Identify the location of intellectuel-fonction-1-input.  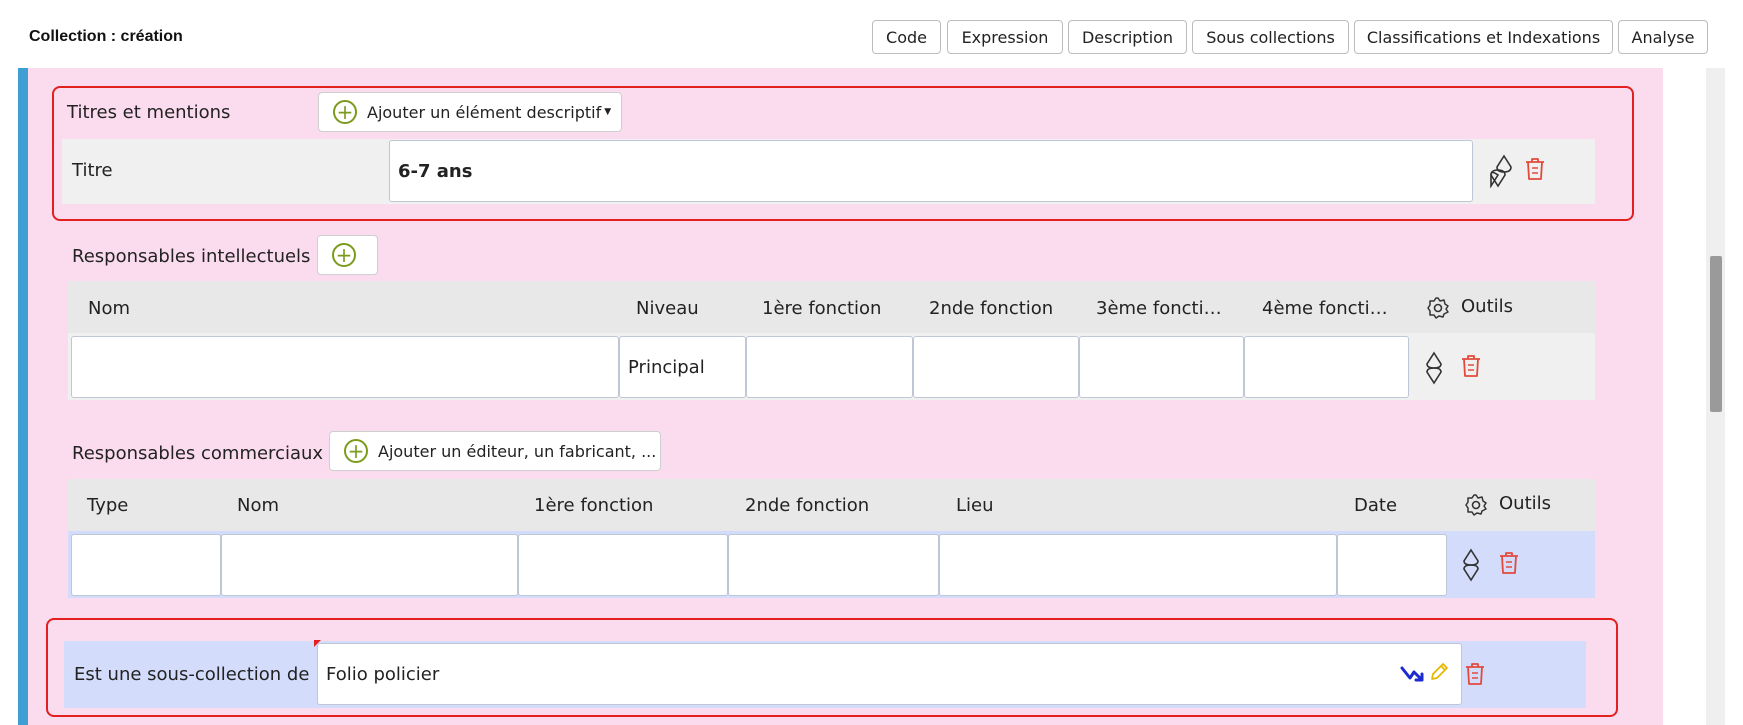
(829, 367).